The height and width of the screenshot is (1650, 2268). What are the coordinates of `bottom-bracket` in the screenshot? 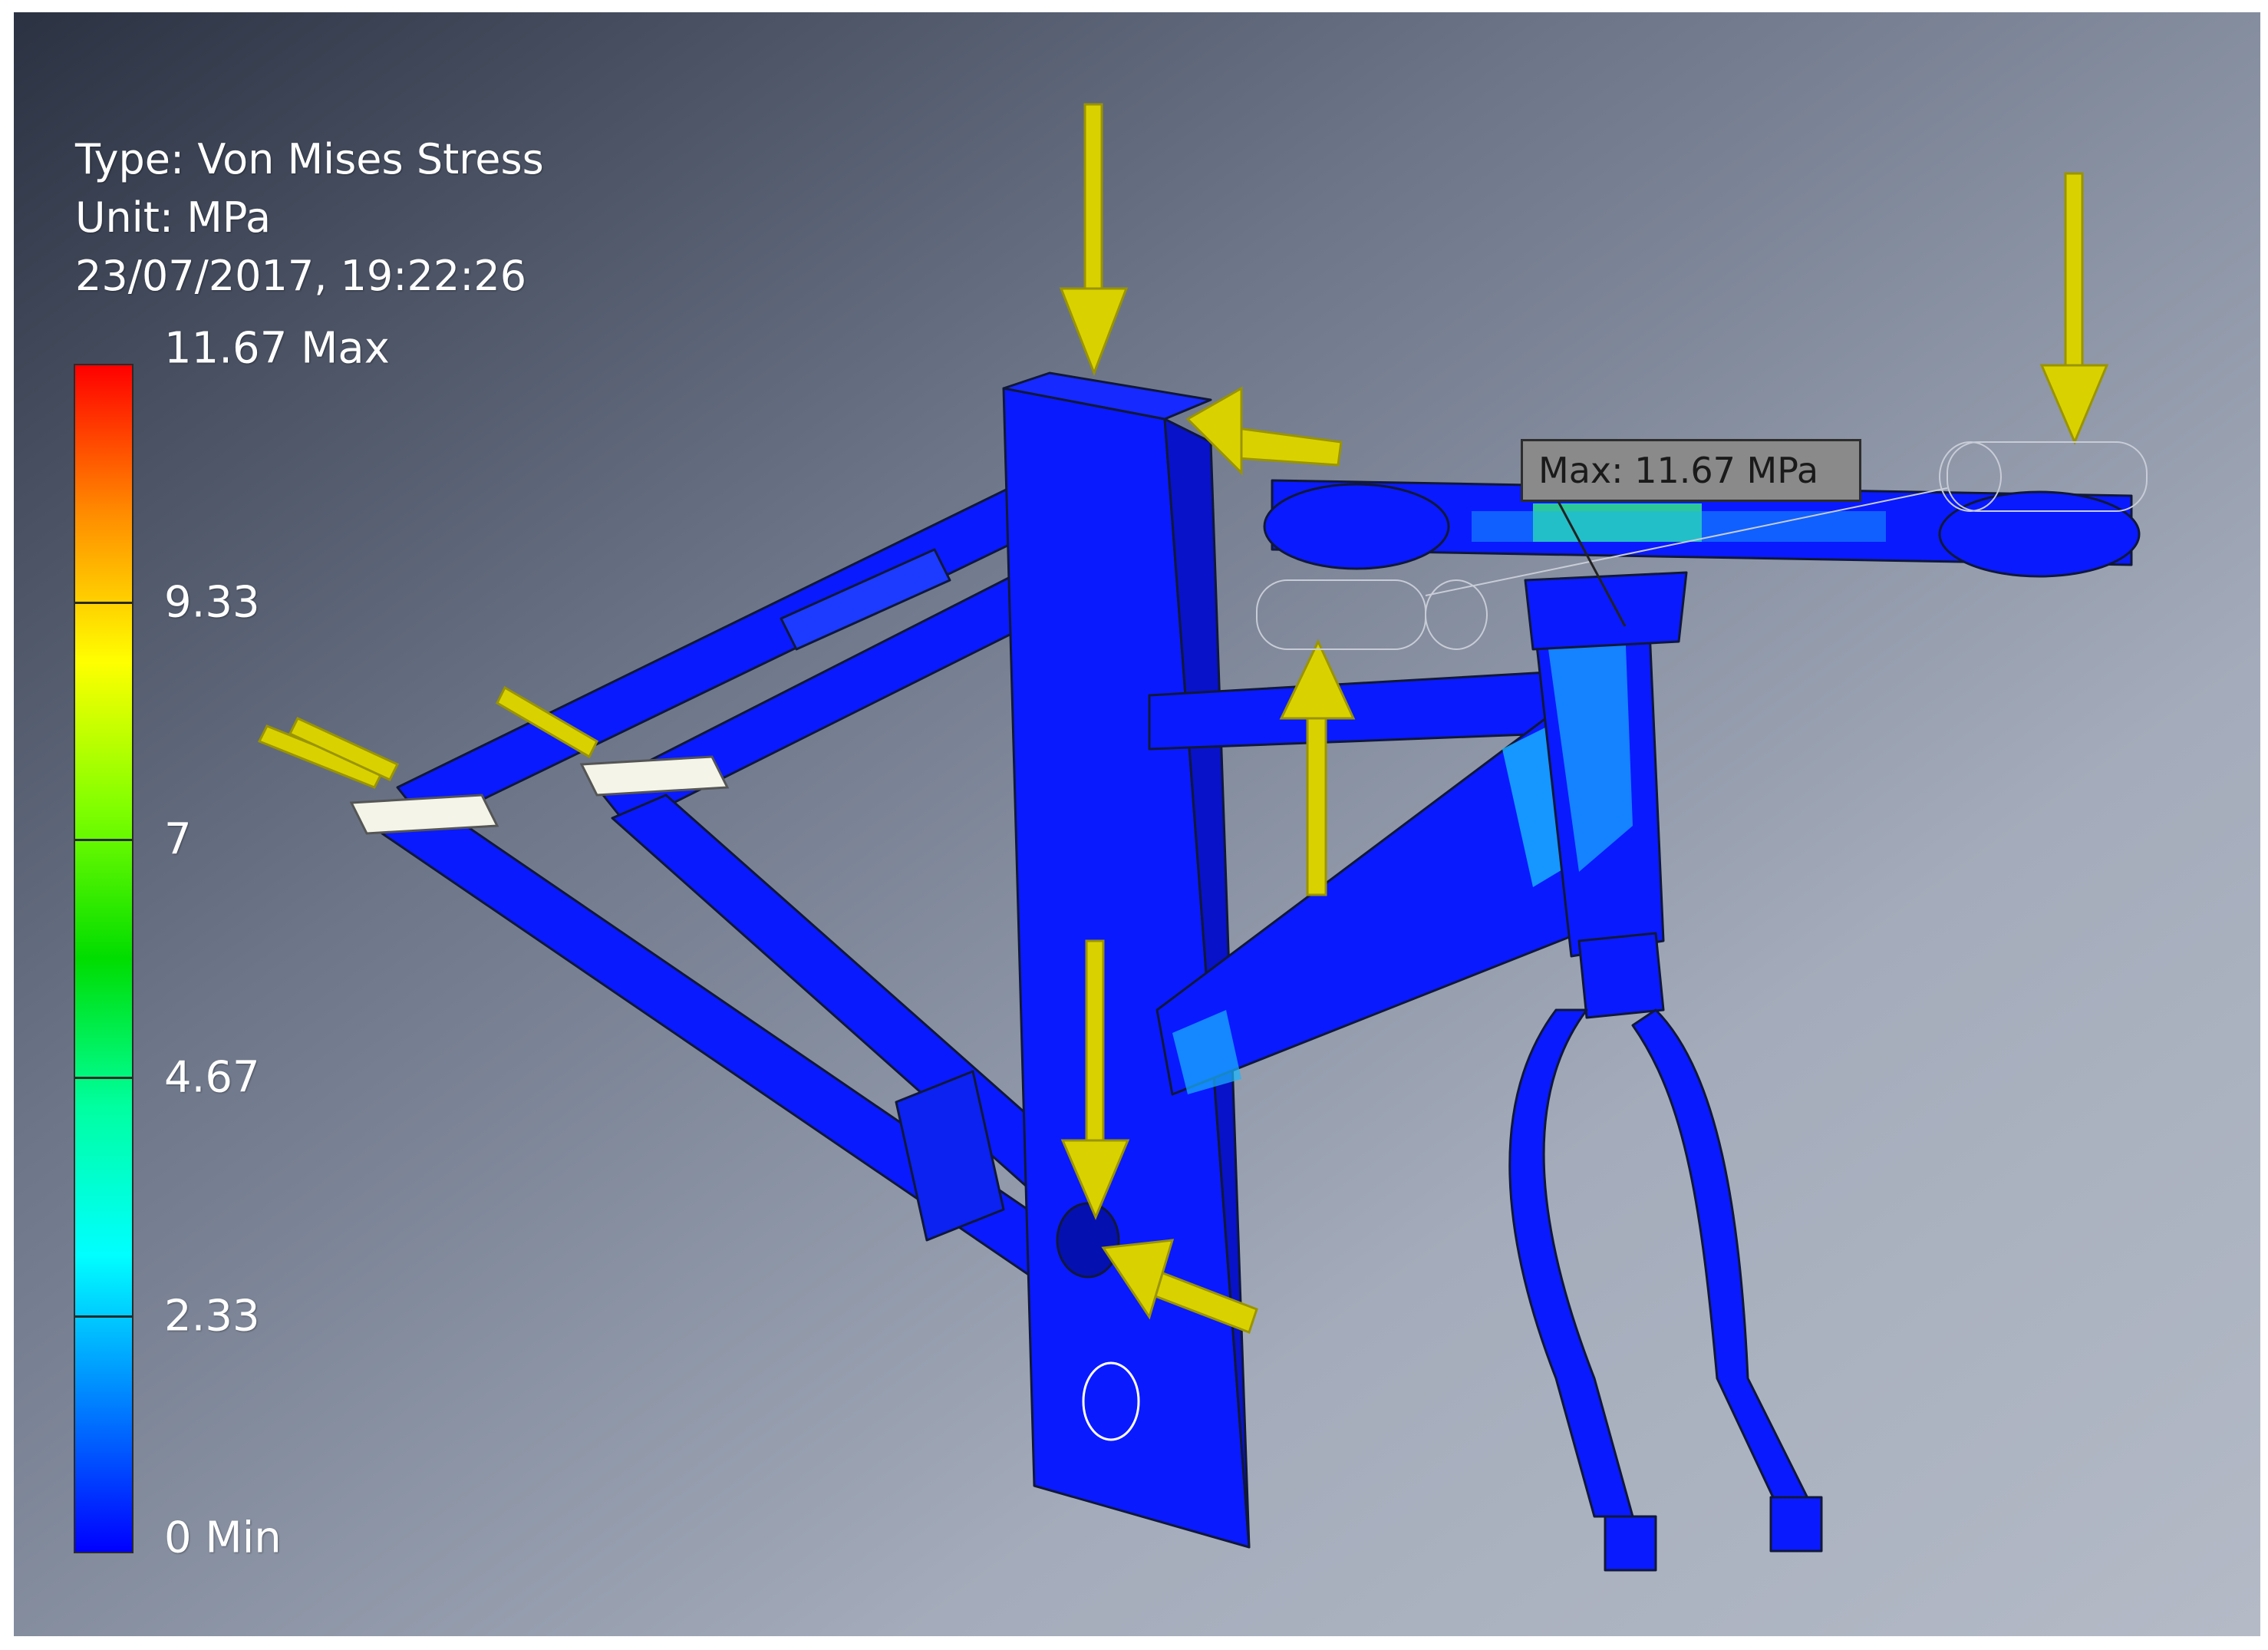 It's located at (1088, 1240).